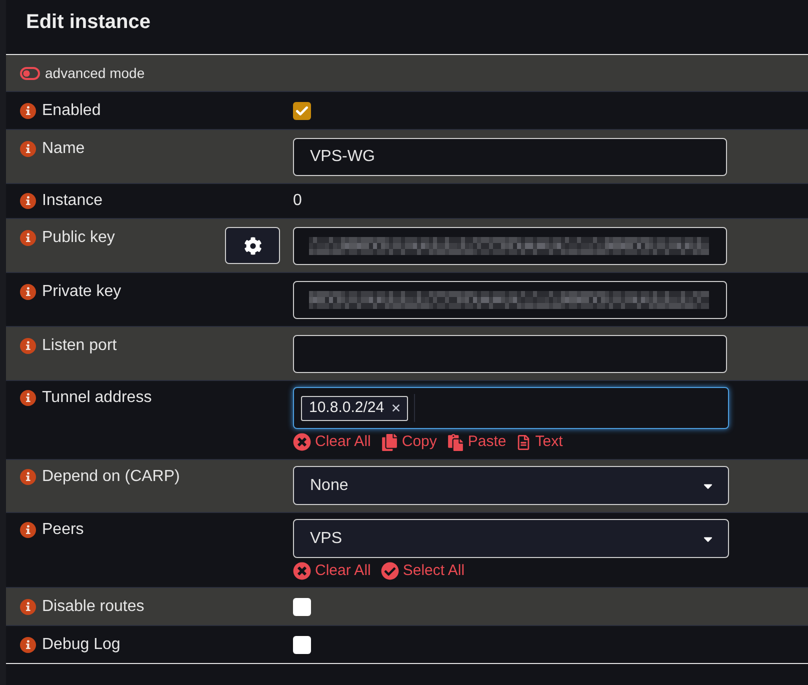 Image resolution: width=808 pixels, height=685 pixels. Describe the element at coordinates (79, 346) in the screenshot. I see `field-label: Listen port` at that location.